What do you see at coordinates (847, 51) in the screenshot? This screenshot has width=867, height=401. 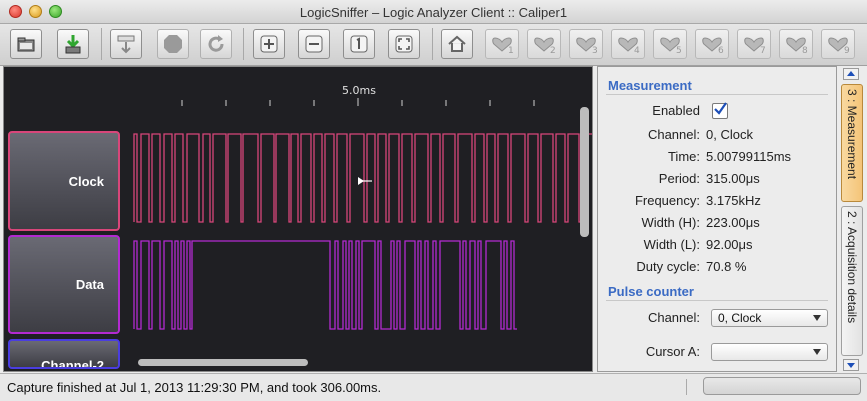 I see `cursor-number: 9` at bounding box center [847, 51].